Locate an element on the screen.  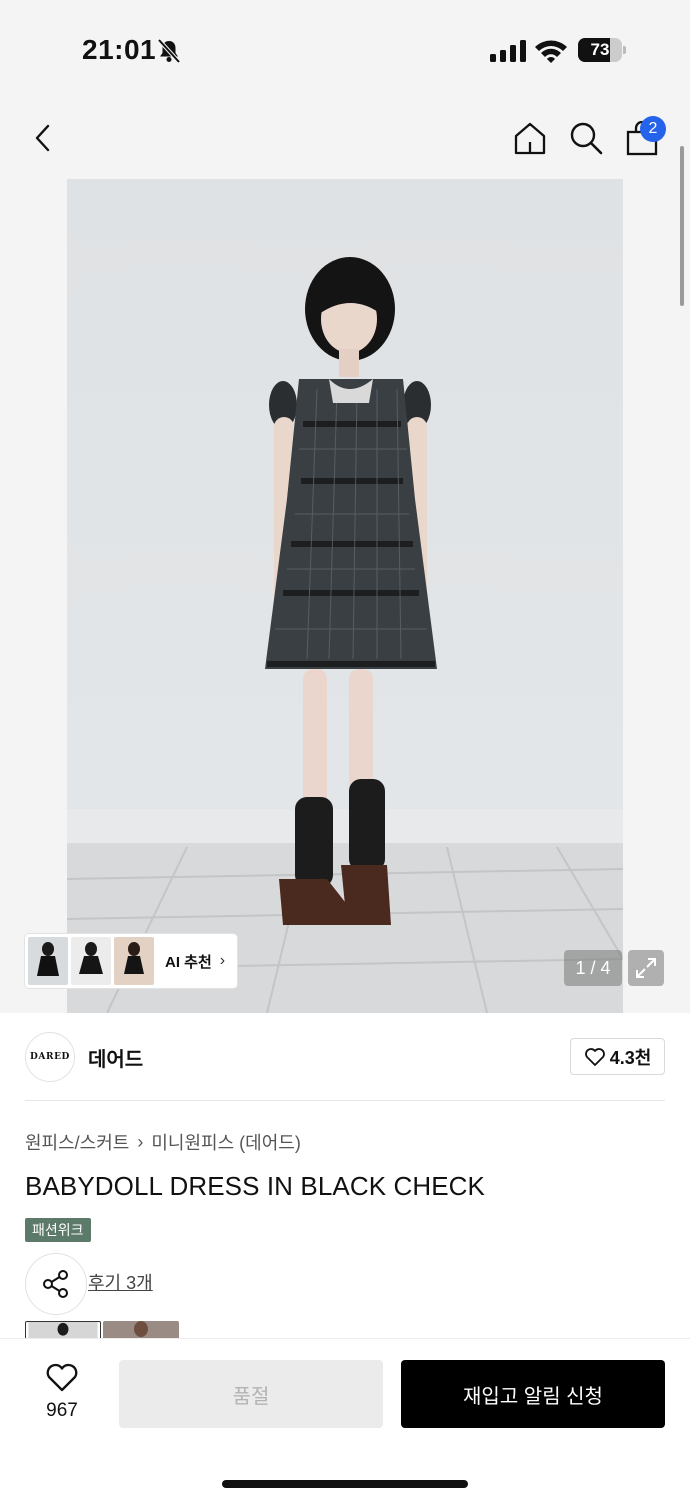
divider is located at coordinates (345, 1100).